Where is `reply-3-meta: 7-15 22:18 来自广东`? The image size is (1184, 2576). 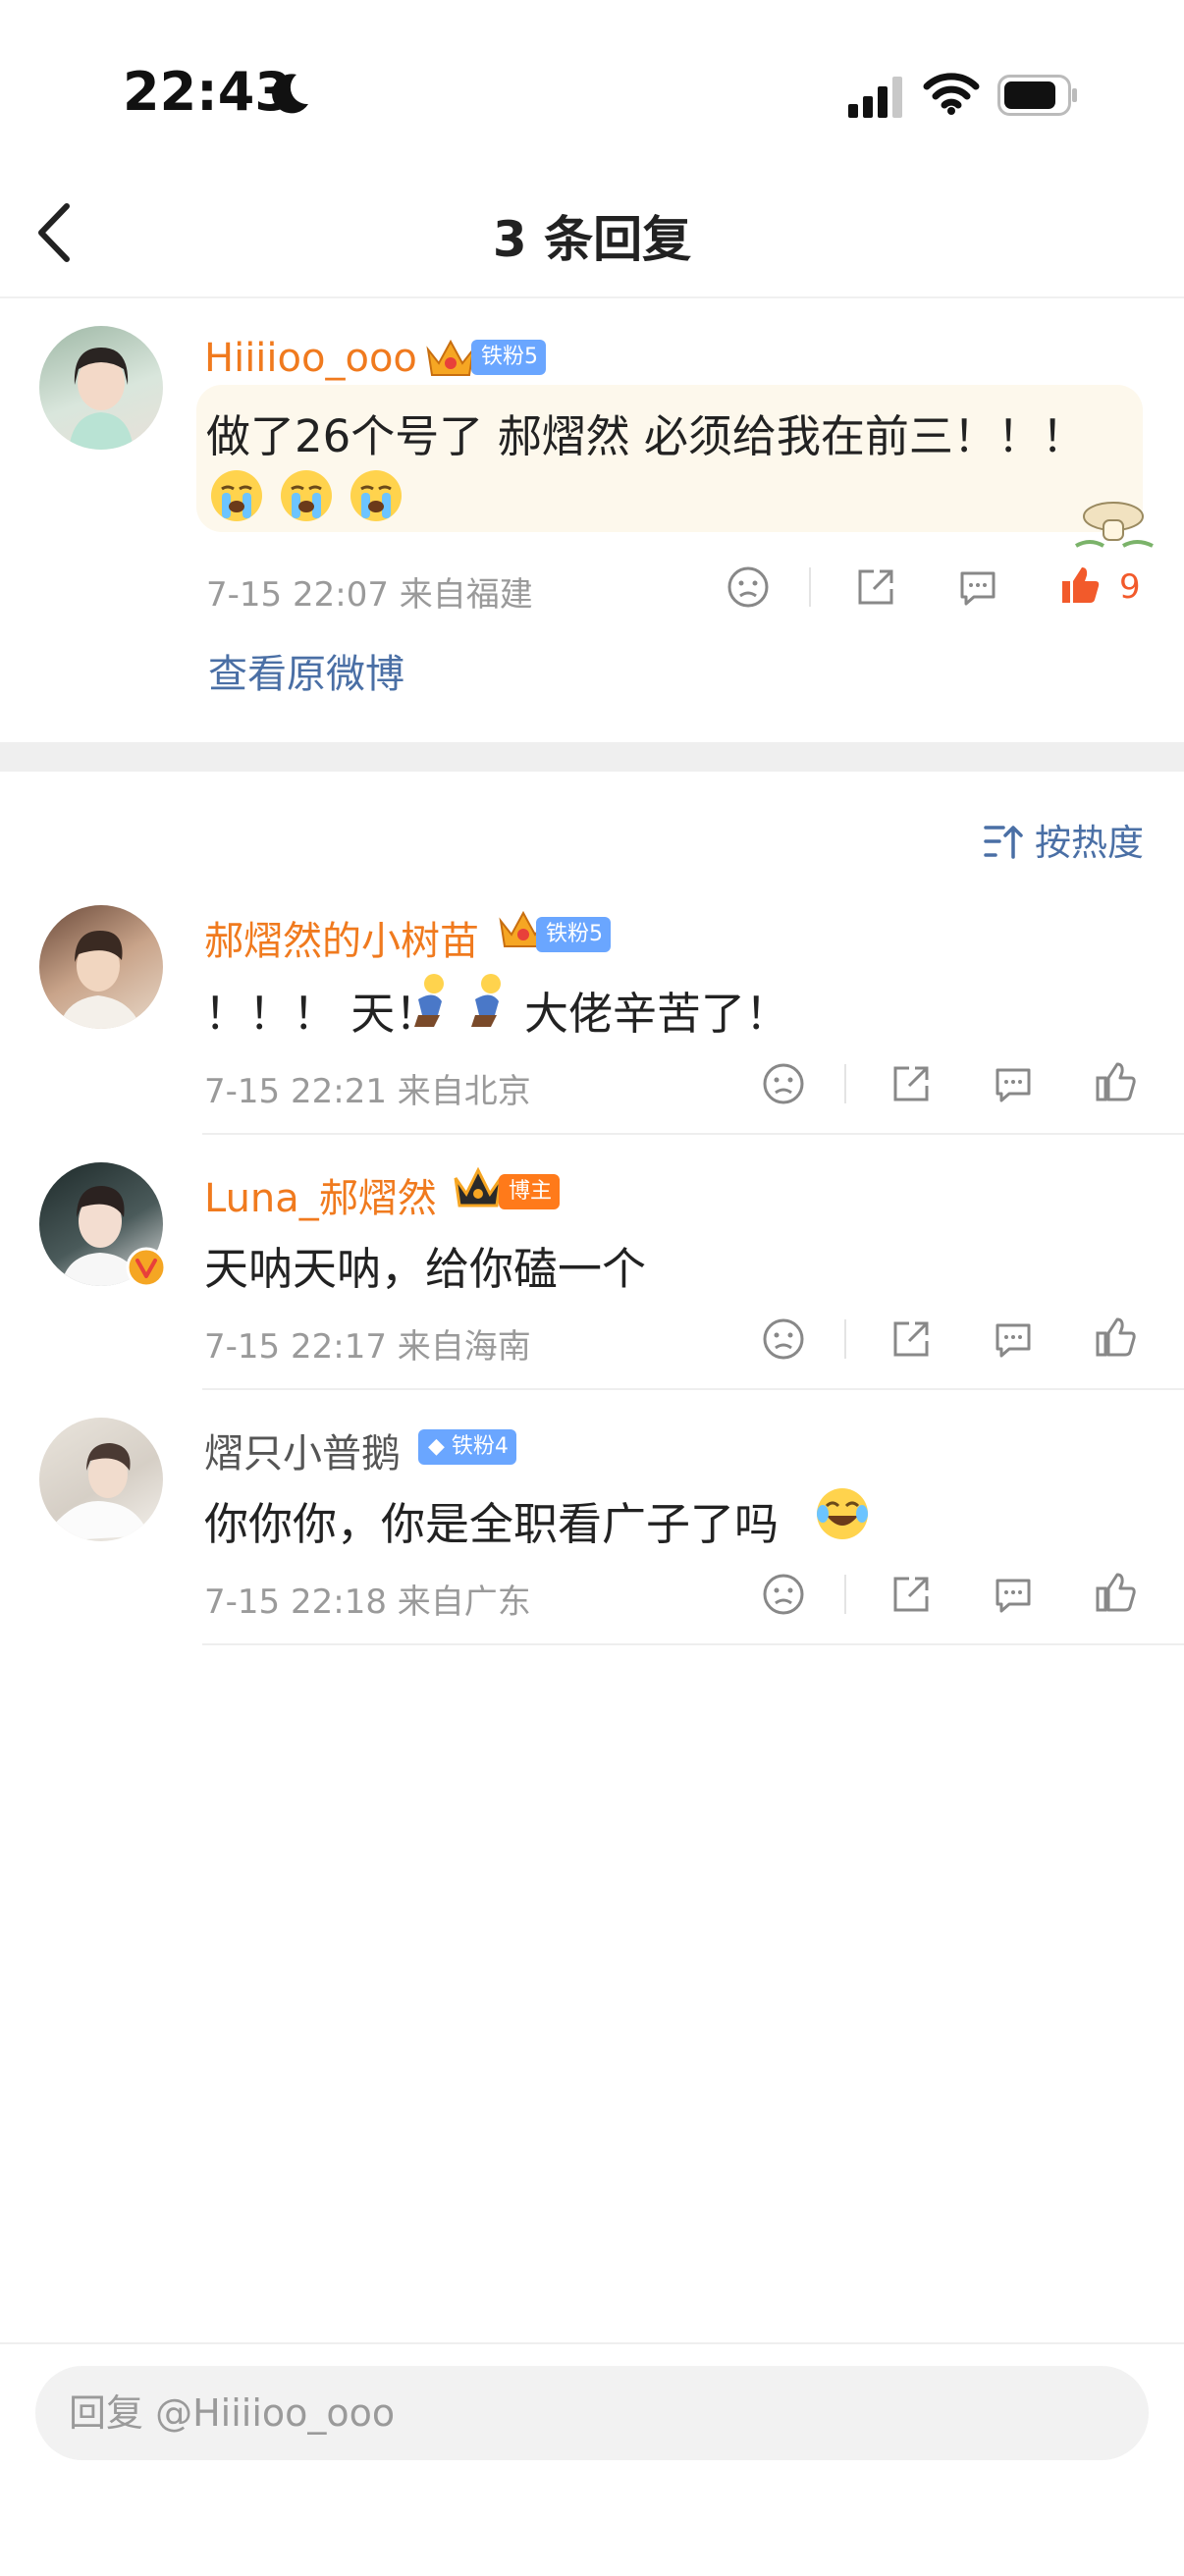 reply-3-meta: 7-15 22:18 来自广东 is located at coordinates (367, 1602).